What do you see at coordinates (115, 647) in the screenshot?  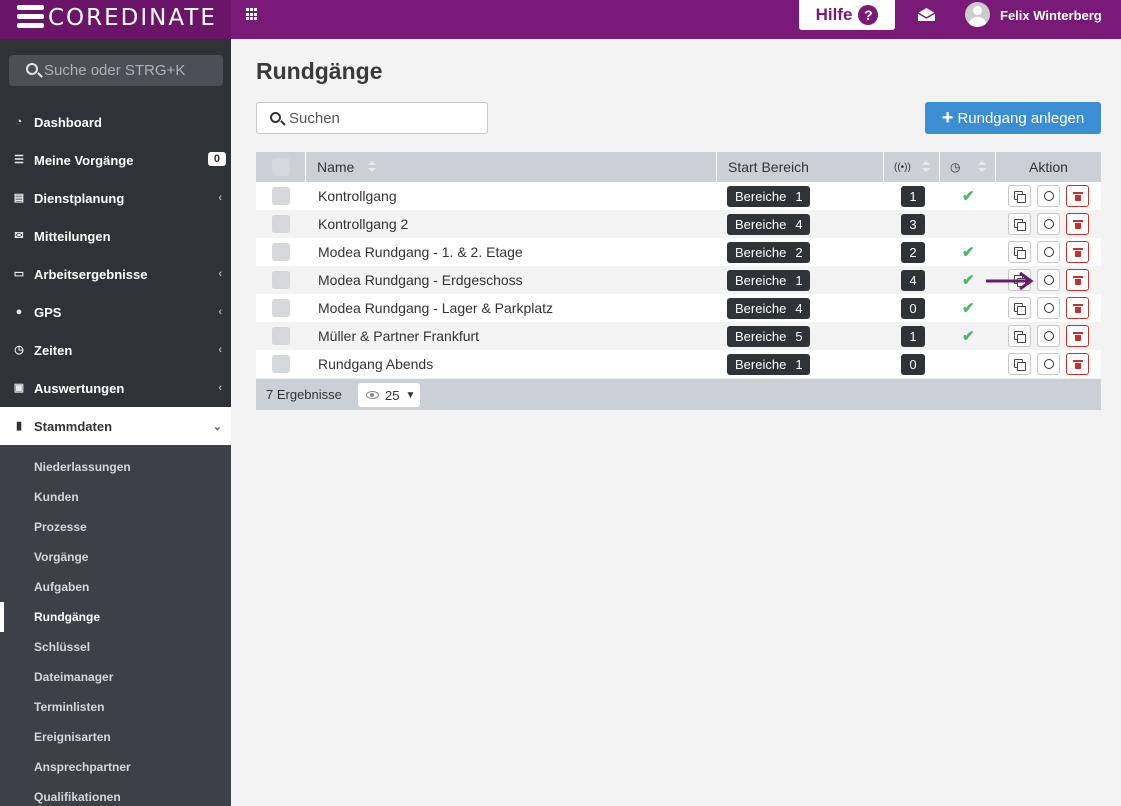 I see `submenu-item-schluessel: Schlüssel` at bounding box center [115, 647].